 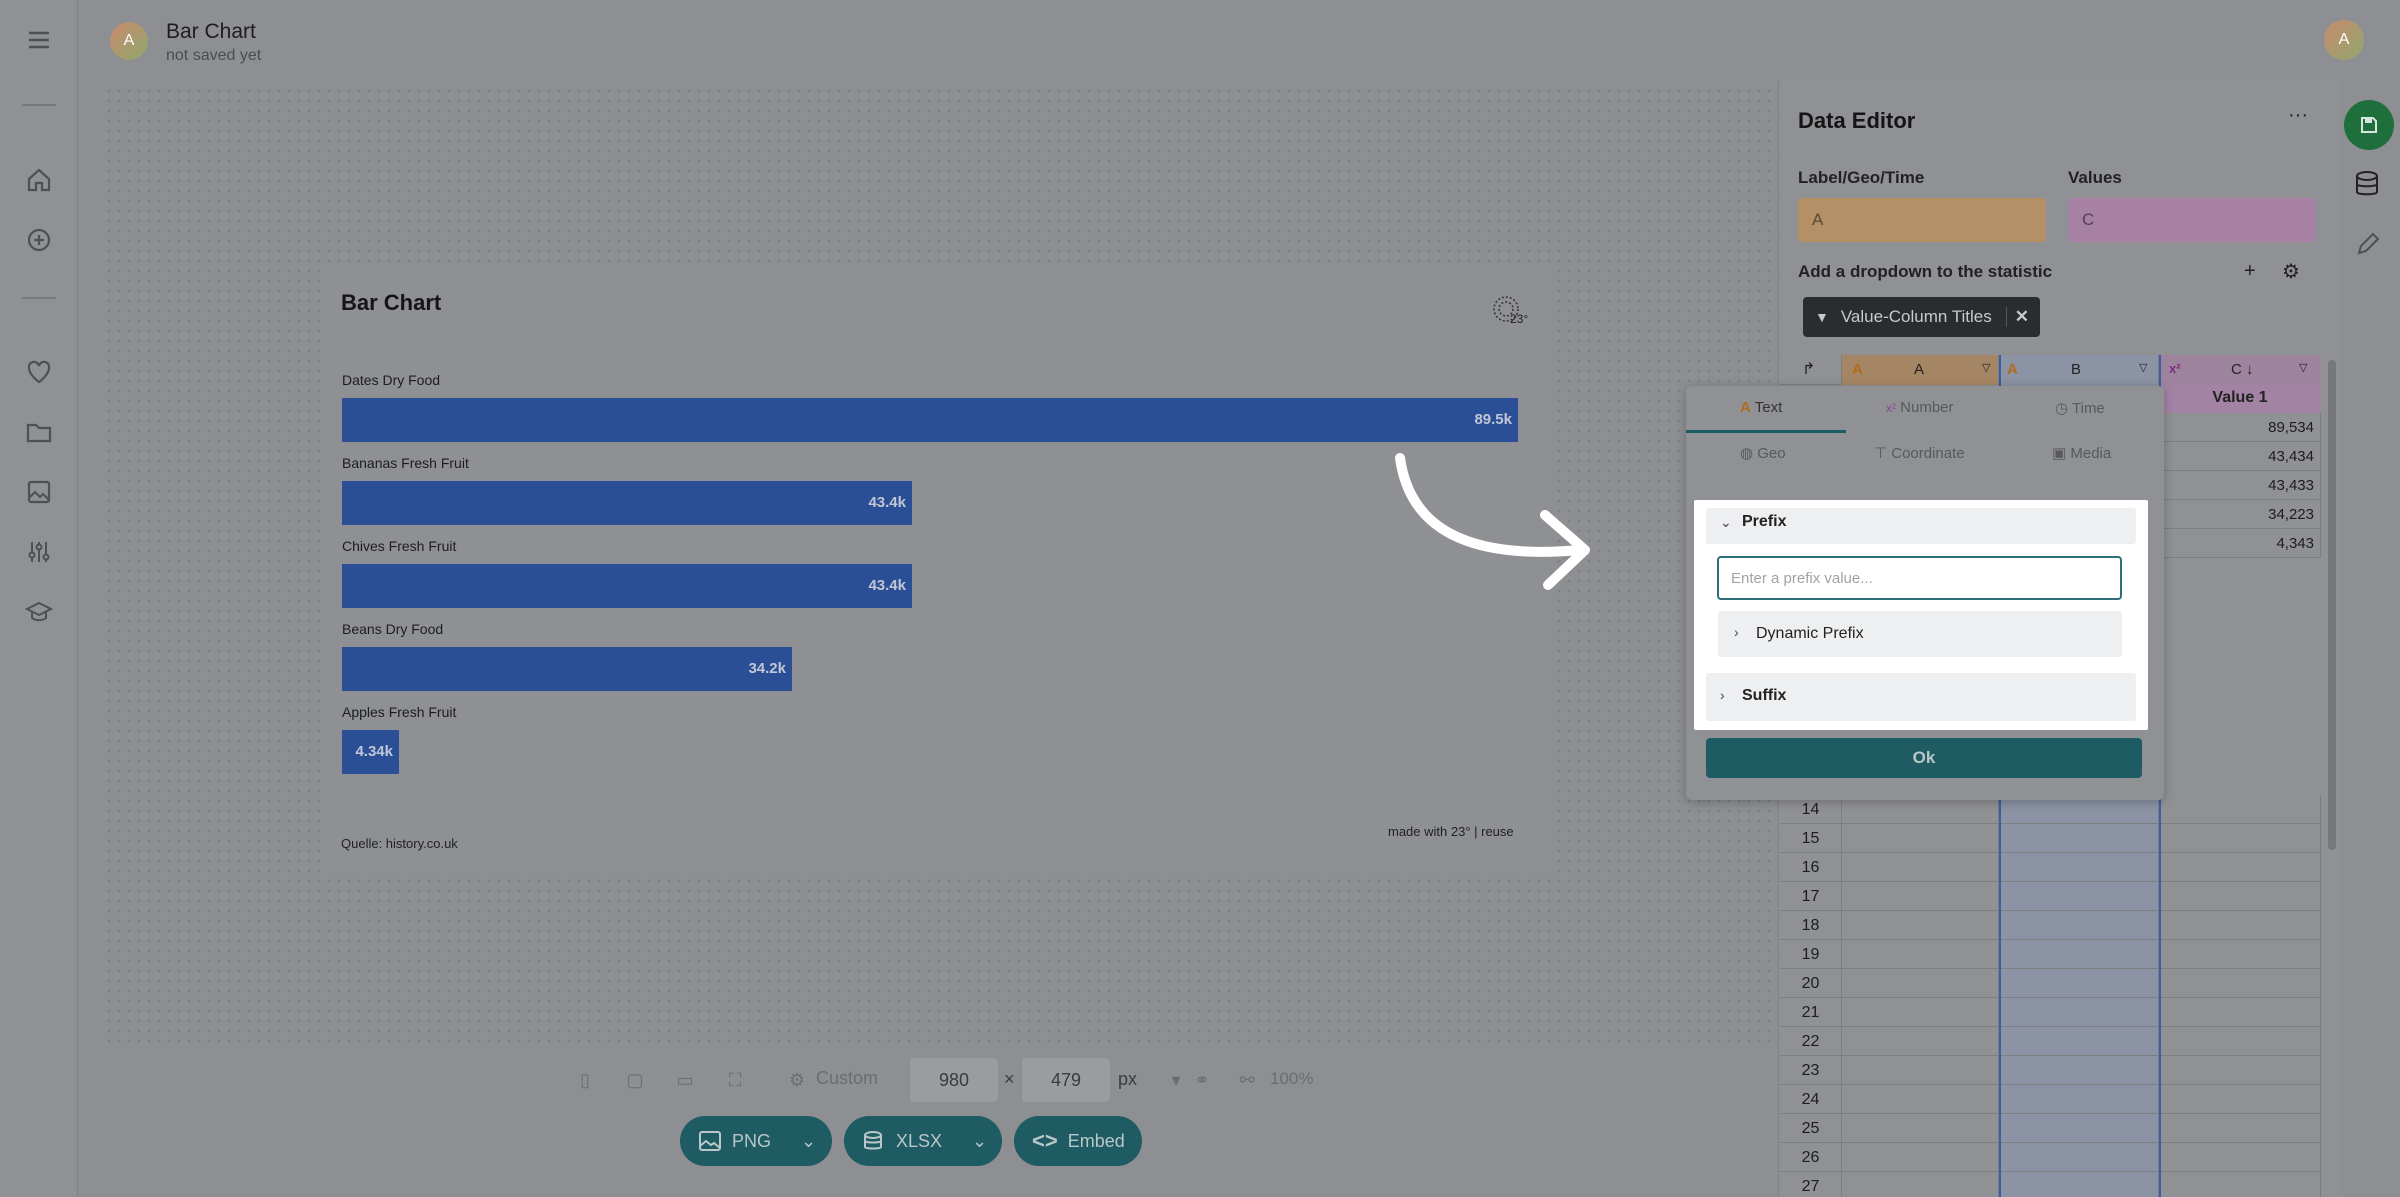 What do you see at coordinates (211, 32) in the screenshot?
I see `document-title: Bar Chart` at bounding box center [211, 32].